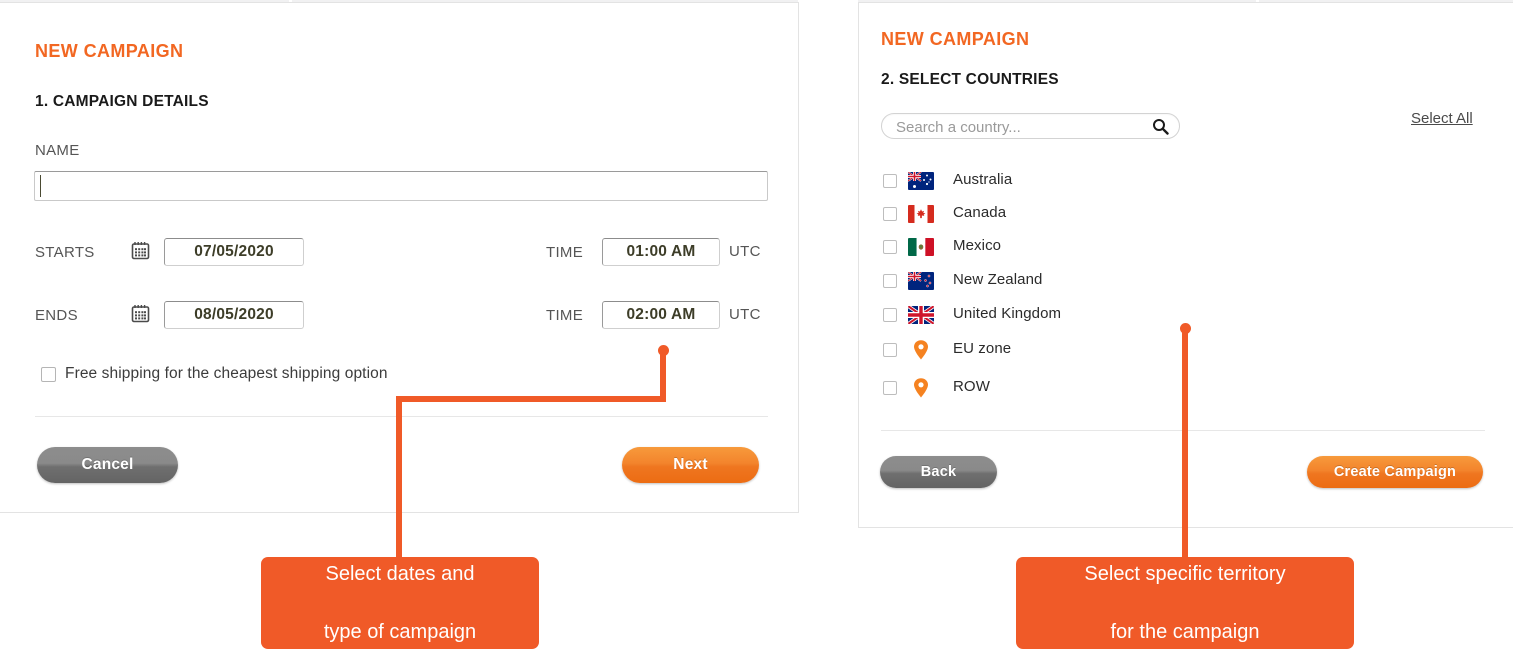 This screenshot has height=649, width=1513. I want to click on country-name: United Kingdom, so click(1007, 313).